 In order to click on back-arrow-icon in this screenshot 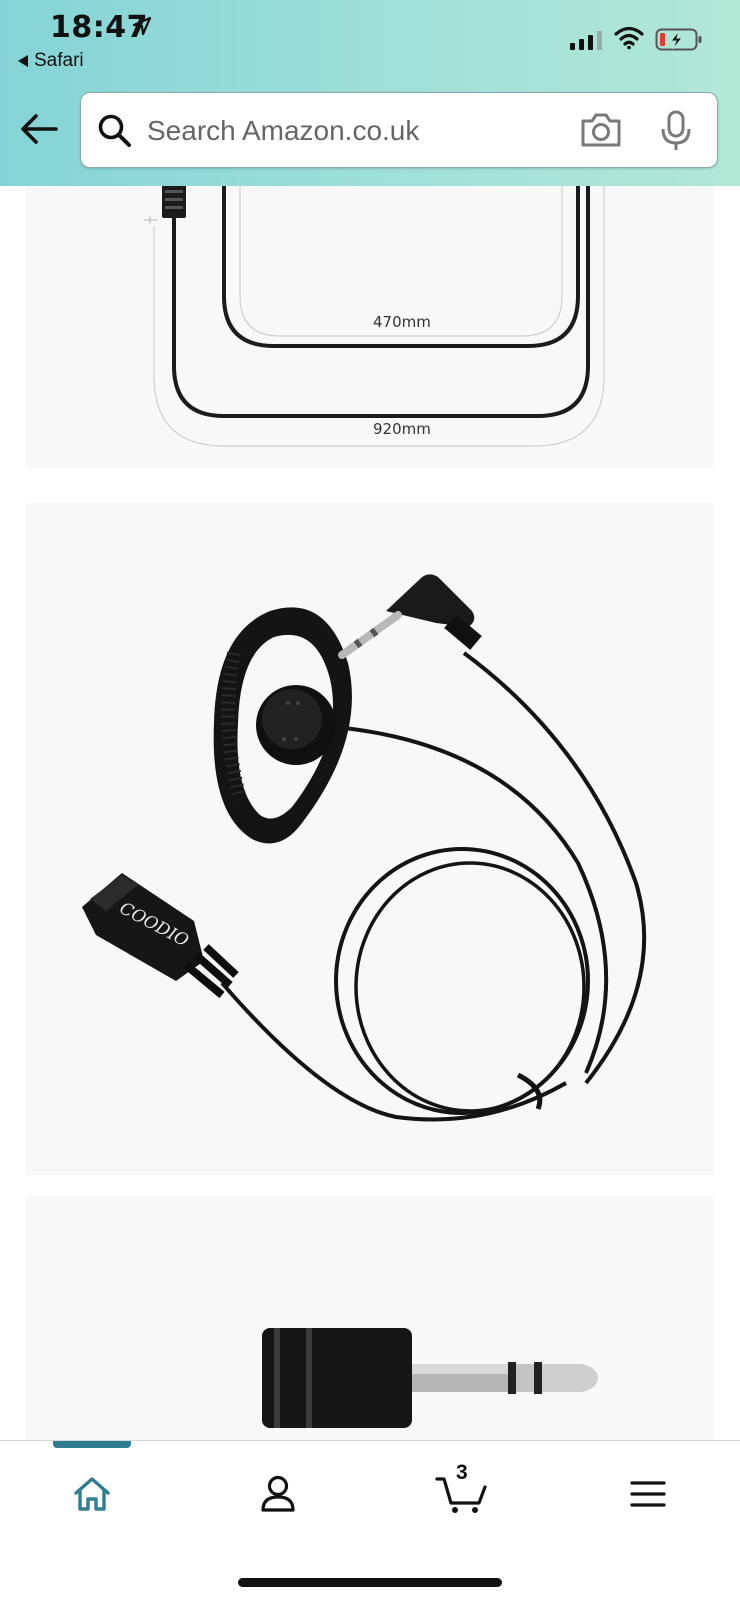, I will do `click(39, 129)`.